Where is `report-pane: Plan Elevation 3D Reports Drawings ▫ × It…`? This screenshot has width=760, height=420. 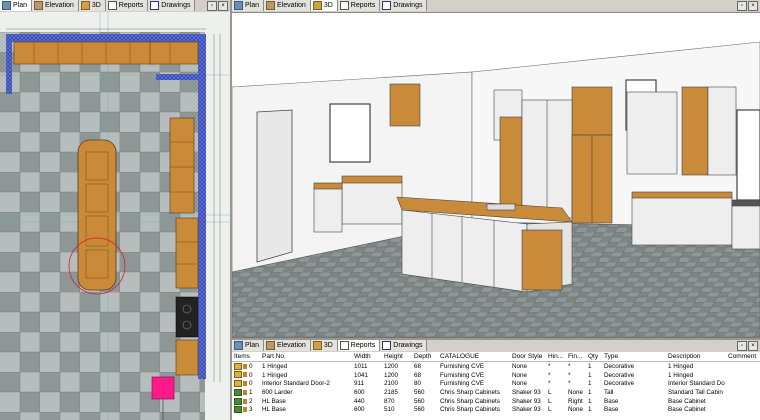
report-pane: Plan Elevation 3D Reports Drawings ▫ × It… is located at coordinates (496, 380).